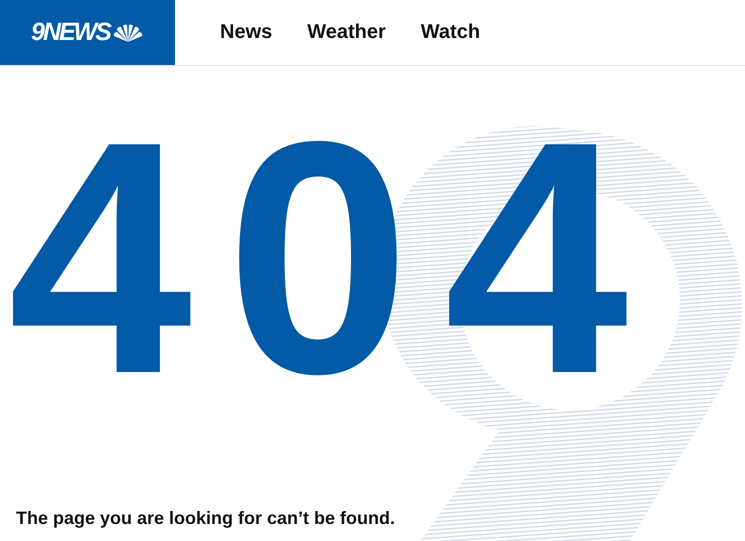  I want to click on nav-link: Weather, so click(346, 32).